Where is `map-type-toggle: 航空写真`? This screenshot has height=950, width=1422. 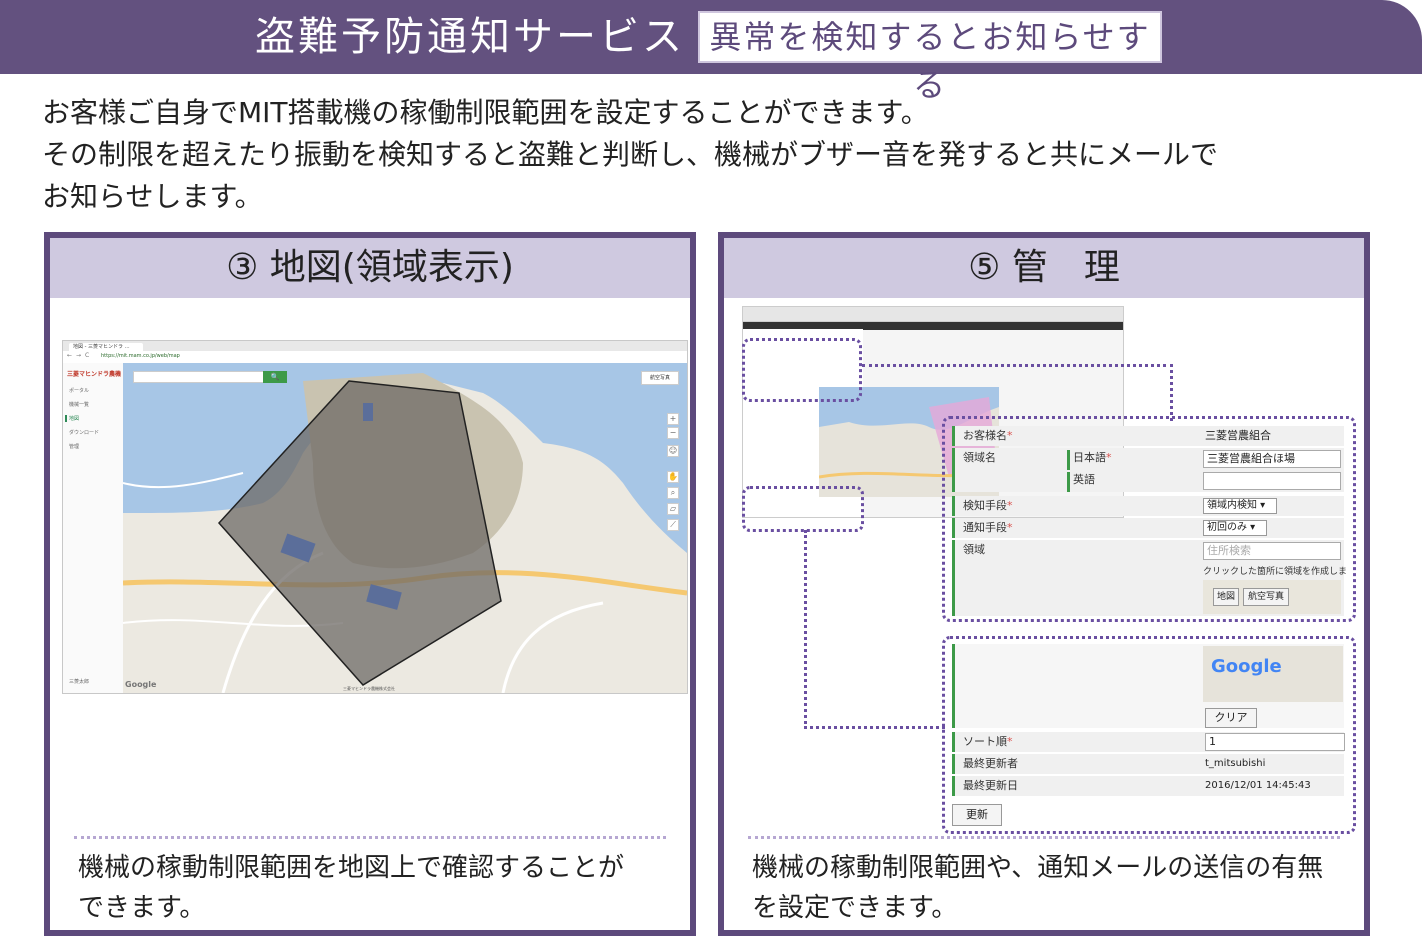 map-type-toggle: 航空写真 is located at coordinates (660, 378).